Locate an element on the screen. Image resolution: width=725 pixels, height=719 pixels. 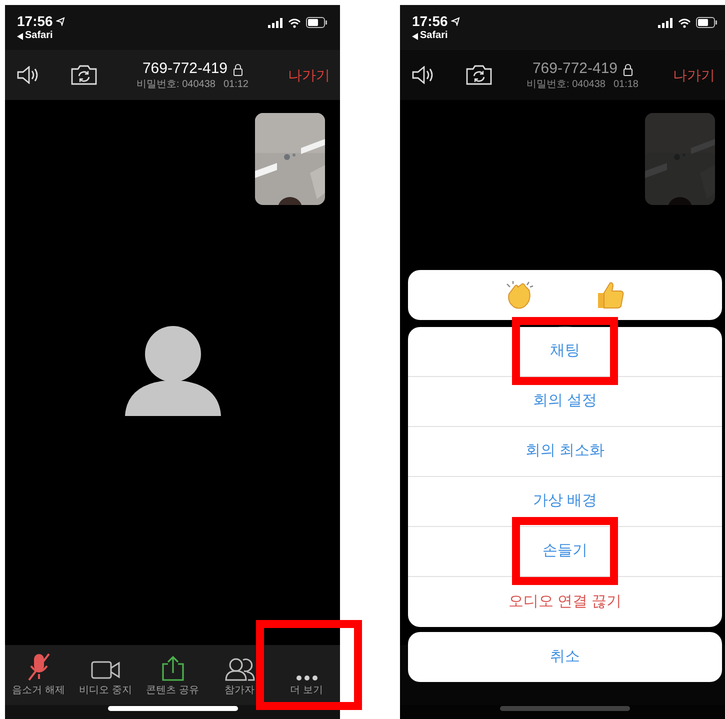
cancel-button: 취소 is located at coordinates (565, 657).